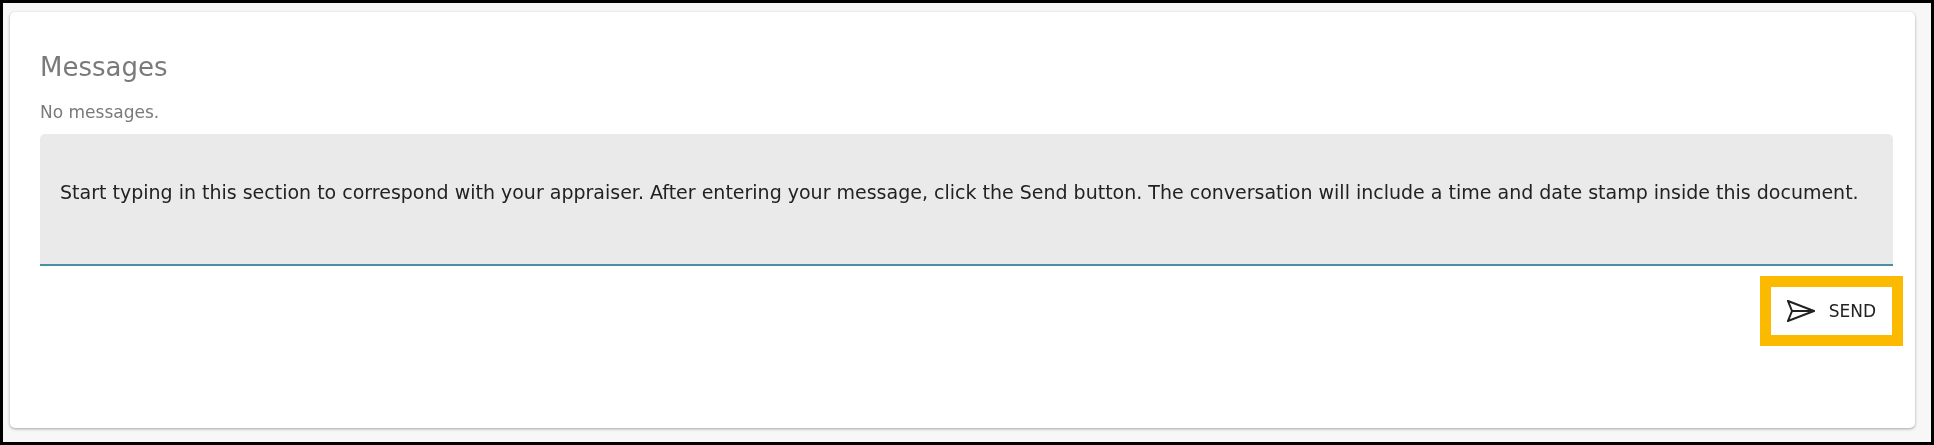  Describe the element at coordinates (104, 67) in the screenshot. I see `panel-title: Messages` at that location.